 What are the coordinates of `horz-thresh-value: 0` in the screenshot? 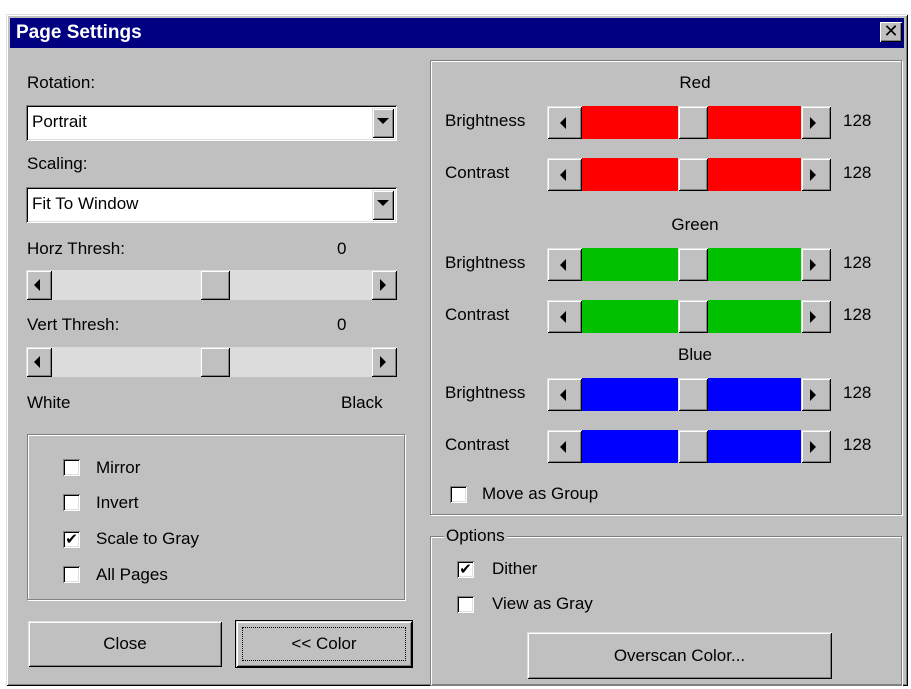 It's located at (342, 248).